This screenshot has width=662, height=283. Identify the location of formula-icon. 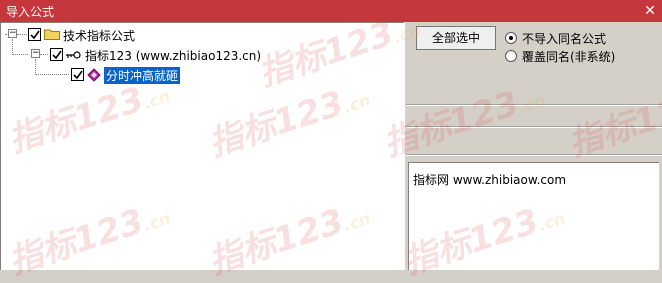
(94, 75).